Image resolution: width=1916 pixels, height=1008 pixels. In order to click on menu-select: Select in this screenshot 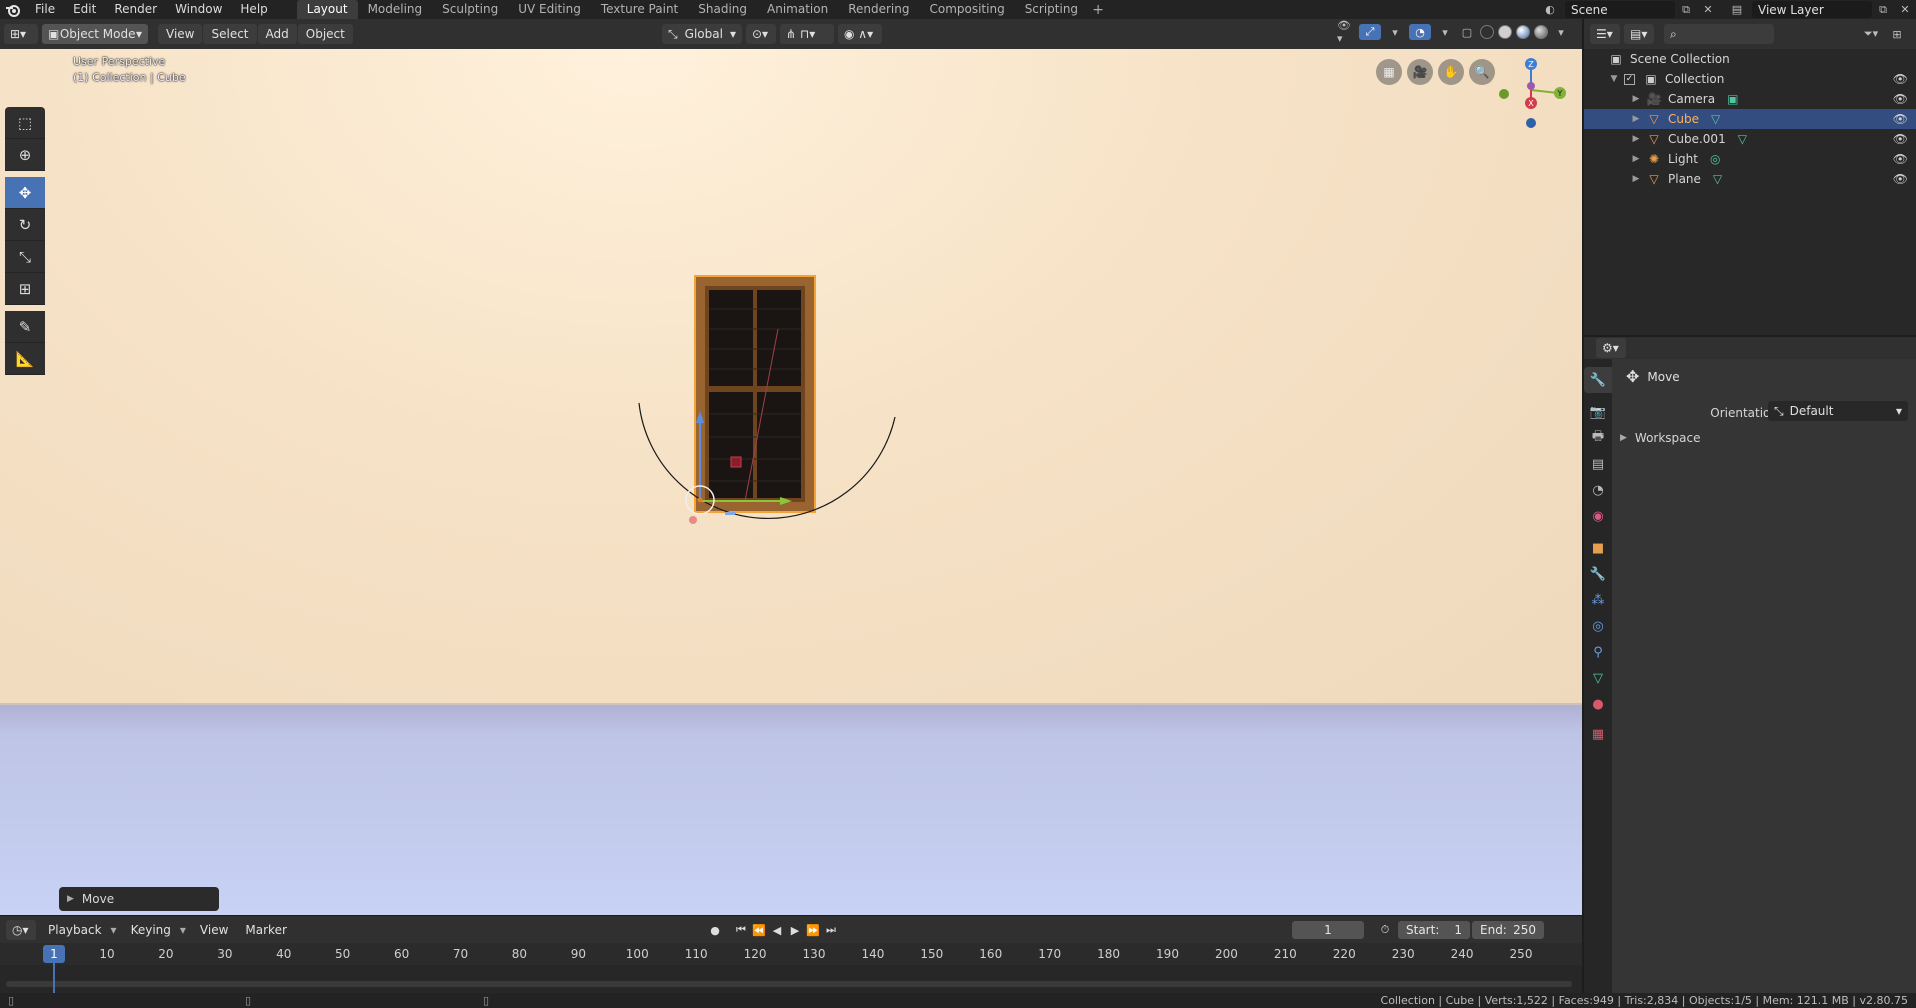, I will do `click(230, 34)`.